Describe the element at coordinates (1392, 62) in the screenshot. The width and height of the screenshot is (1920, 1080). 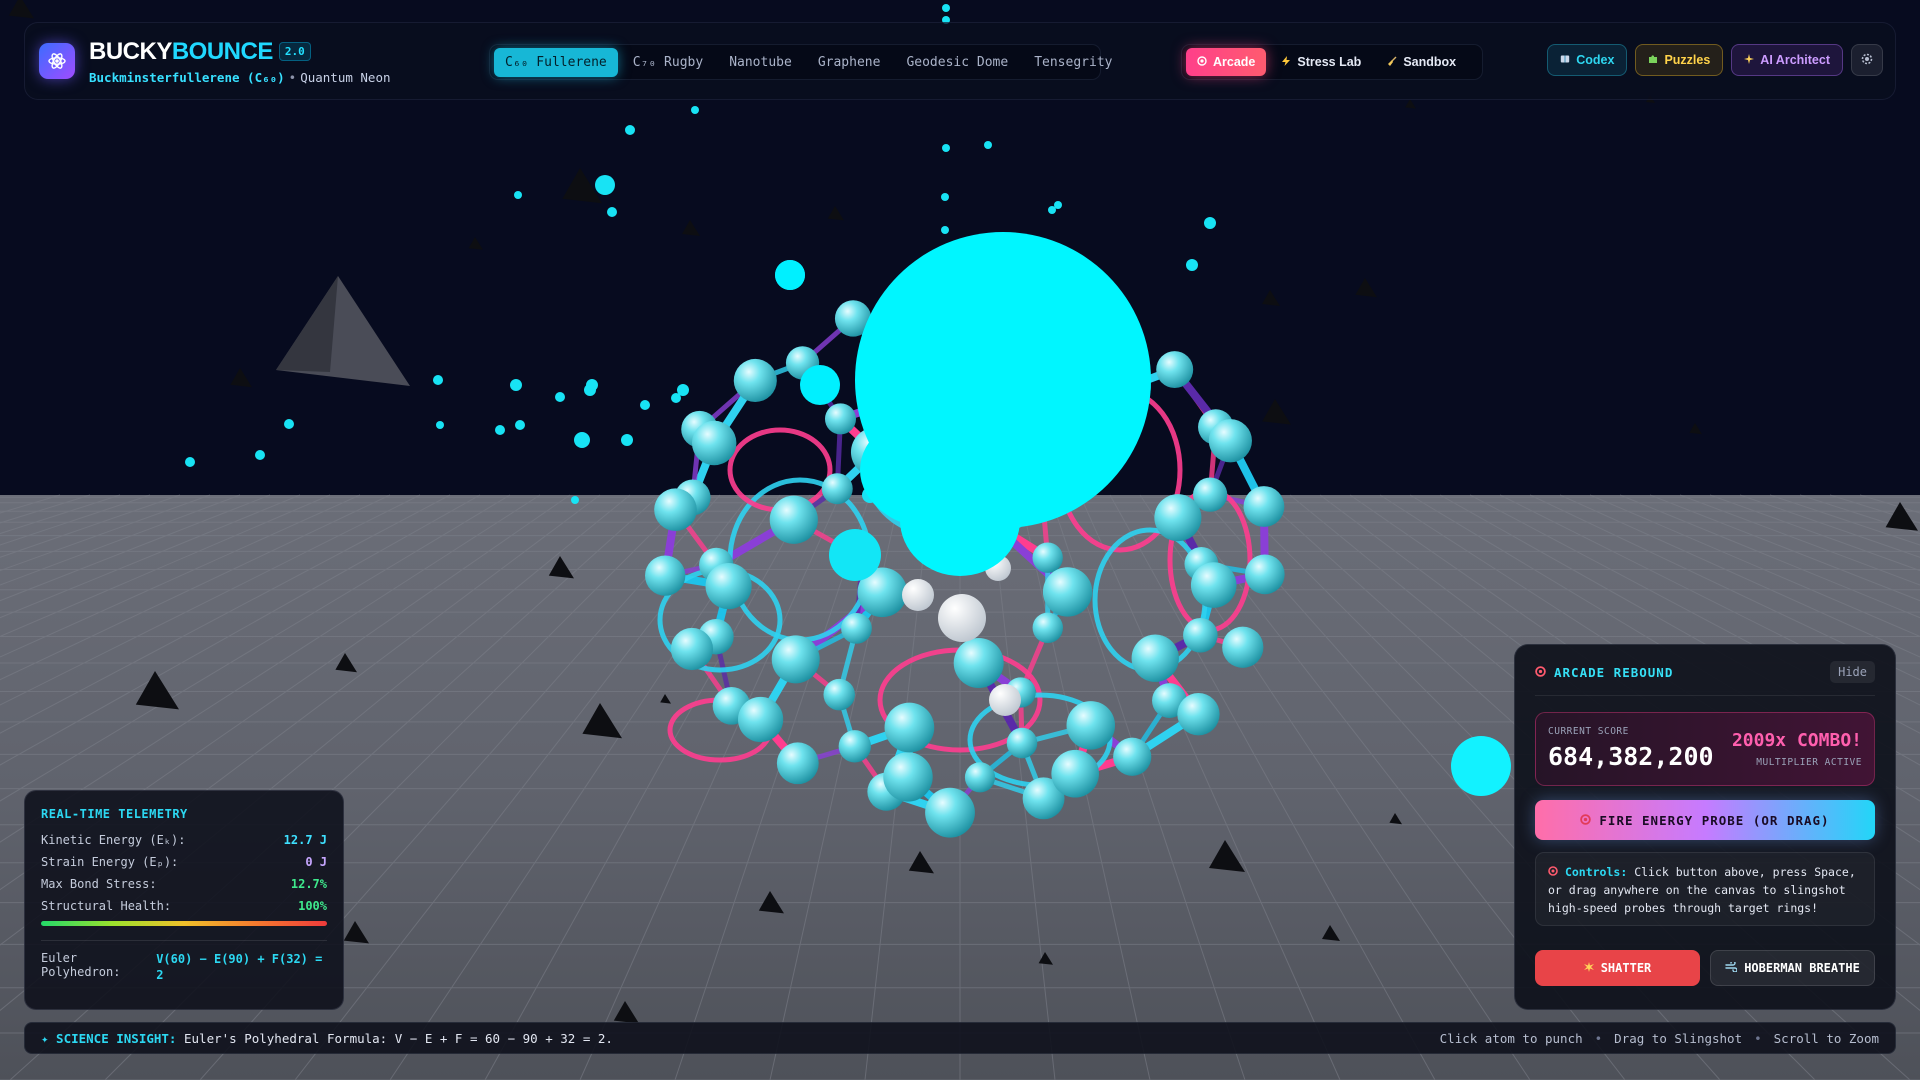
I see `broom-icon` at that location.